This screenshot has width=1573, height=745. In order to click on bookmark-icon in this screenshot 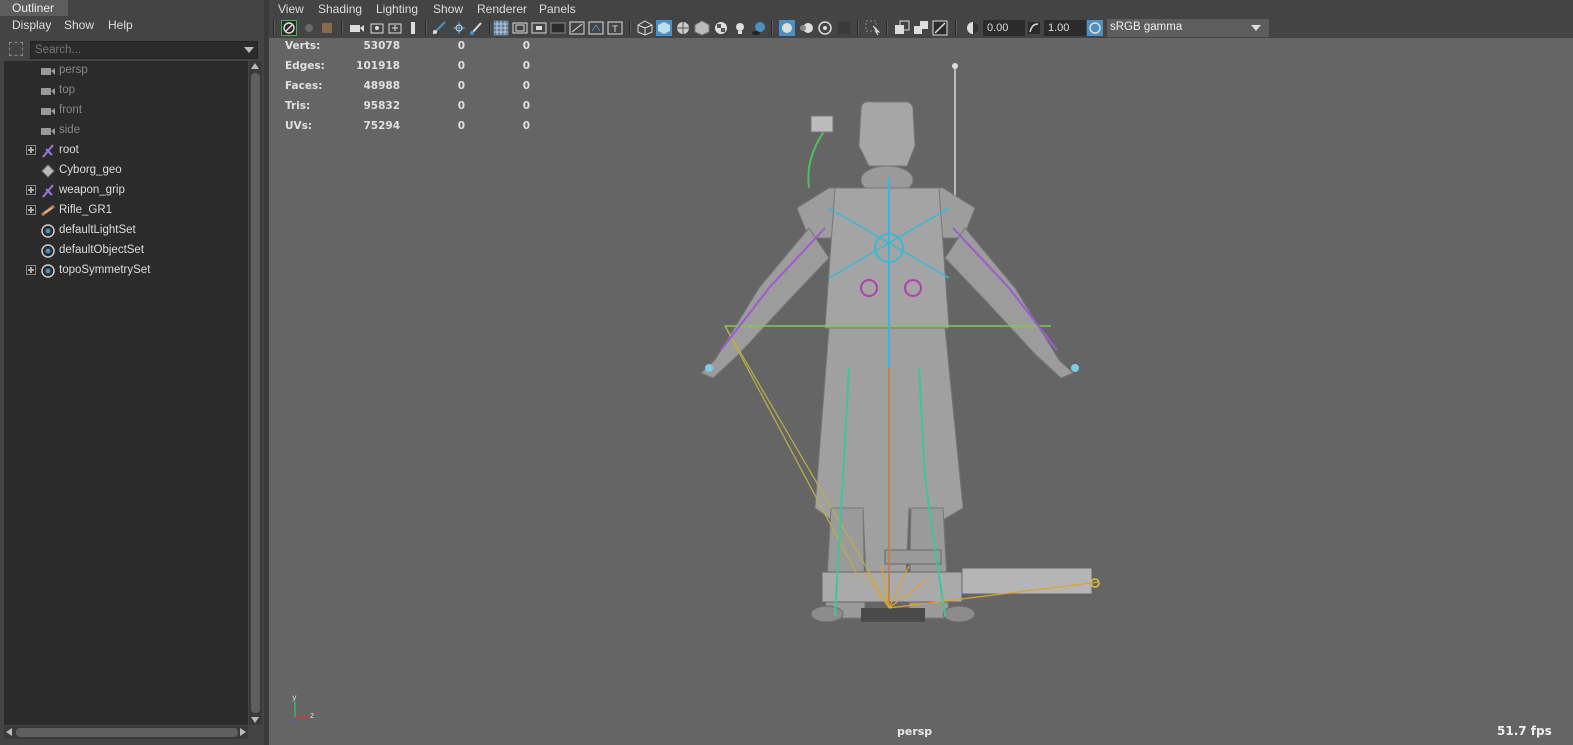, I will do `click(327, 28)`.